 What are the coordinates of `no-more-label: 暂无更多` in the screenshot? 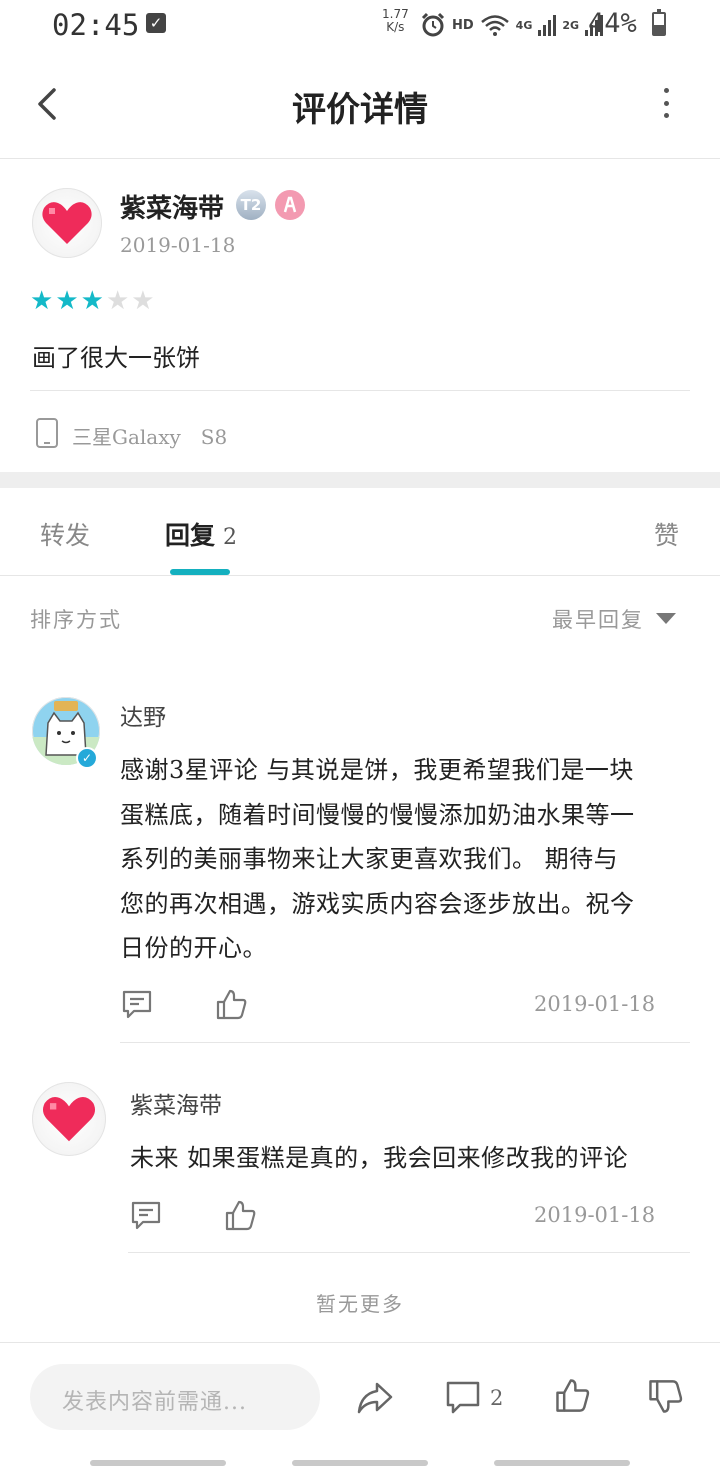 It's located at (360, 1304).